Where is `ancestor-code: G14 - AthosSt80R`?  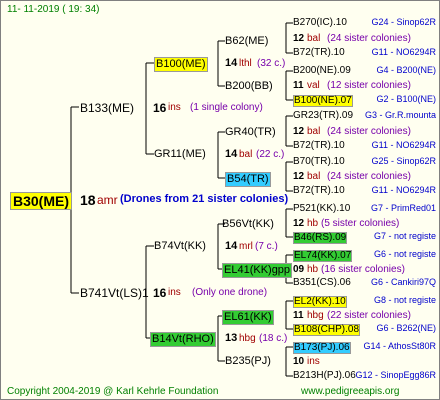
ancestor-code: G14 - AthosSt80R is located at coordinates (399, 346).